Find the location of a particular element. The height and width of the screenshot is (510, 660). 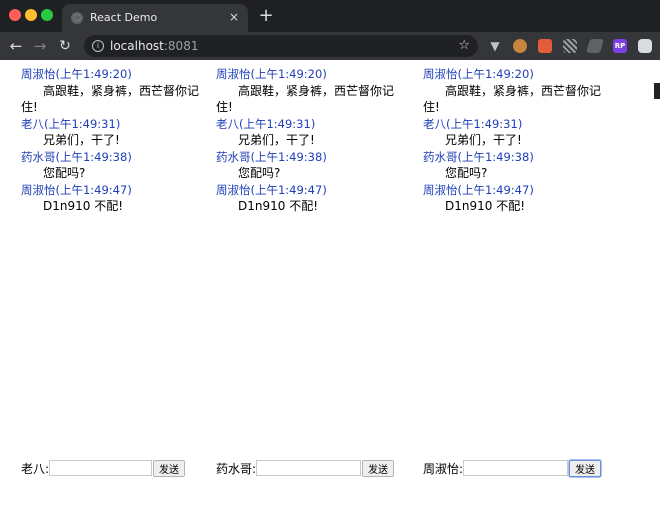

extension-pattern-icon is located at coordinates (570, 46).